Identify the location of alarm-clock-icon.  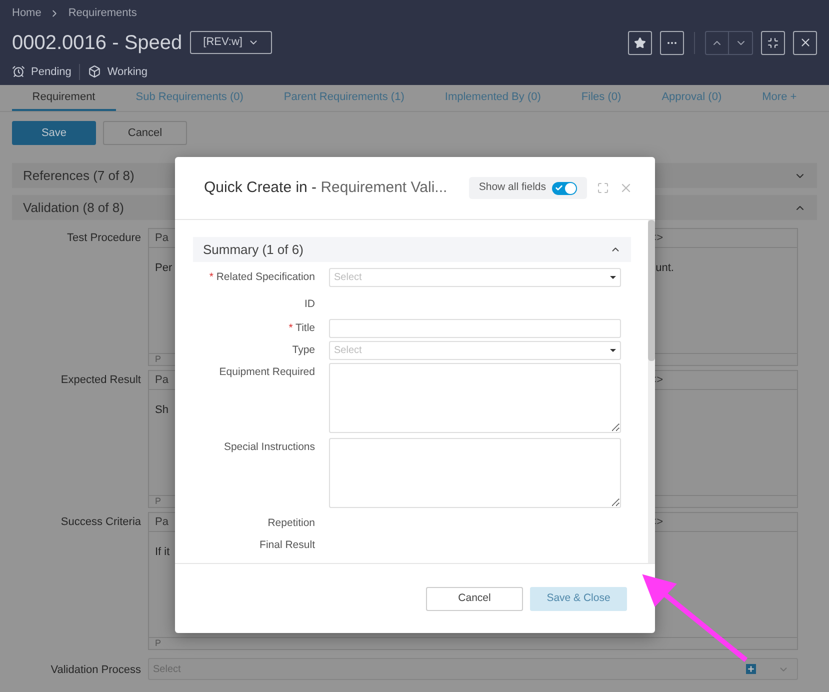
(18, 71).